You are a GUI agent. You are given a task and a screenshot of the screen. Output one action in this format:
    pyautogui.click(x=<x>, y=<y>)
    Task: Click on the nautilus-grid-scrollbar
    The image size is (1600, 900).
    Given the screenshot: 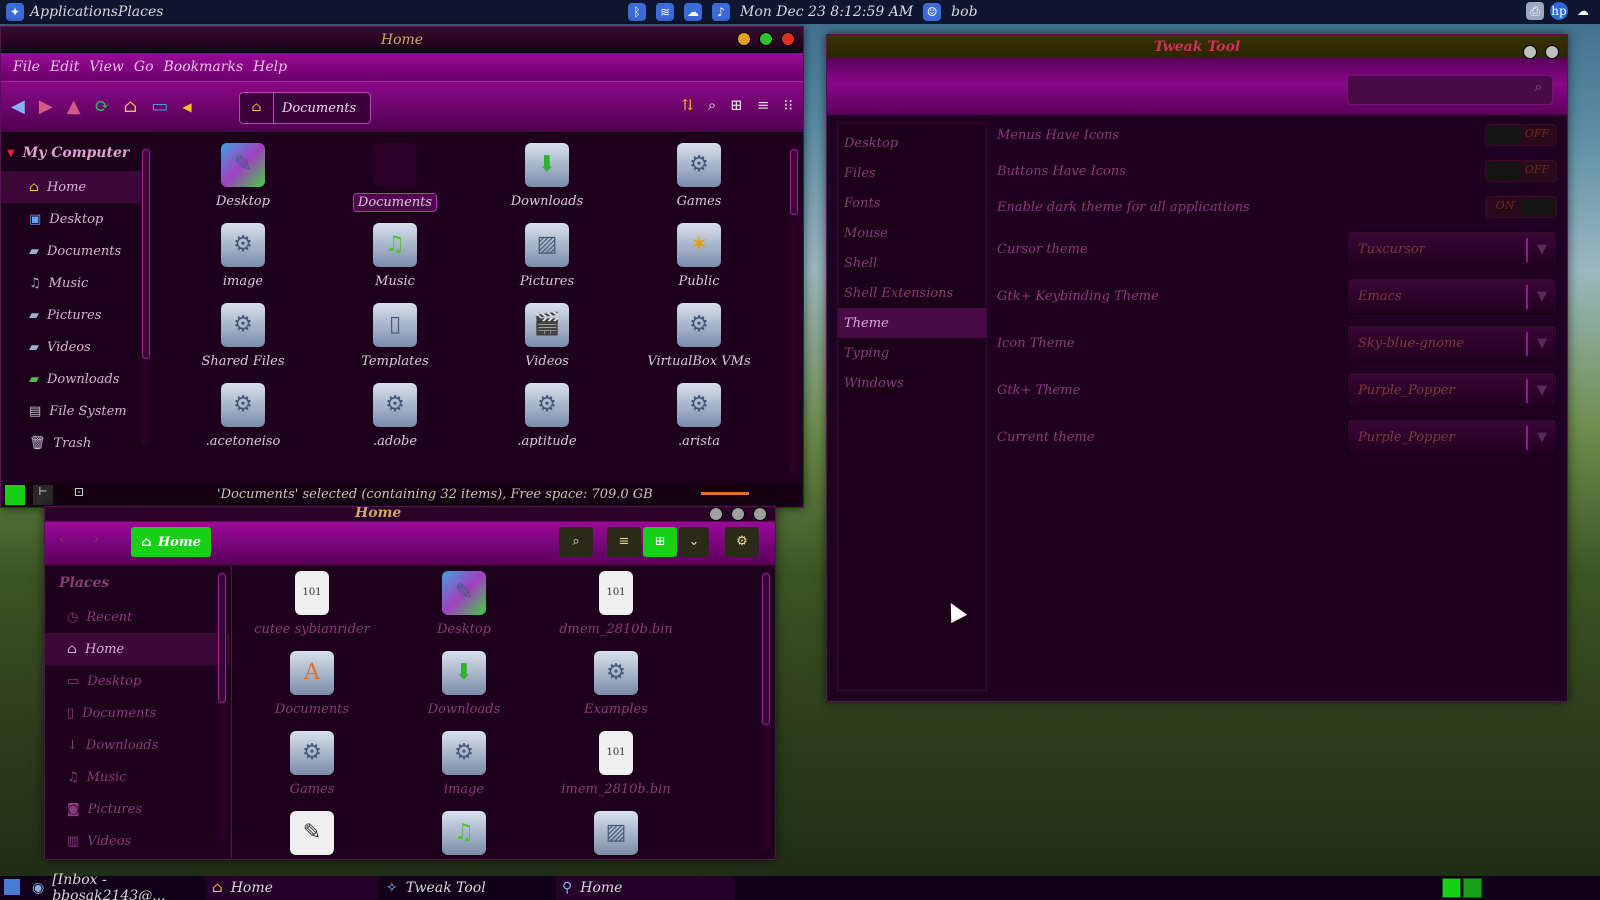 What is the action you would take?
    pyautogui.click(x=766, y=711)
    